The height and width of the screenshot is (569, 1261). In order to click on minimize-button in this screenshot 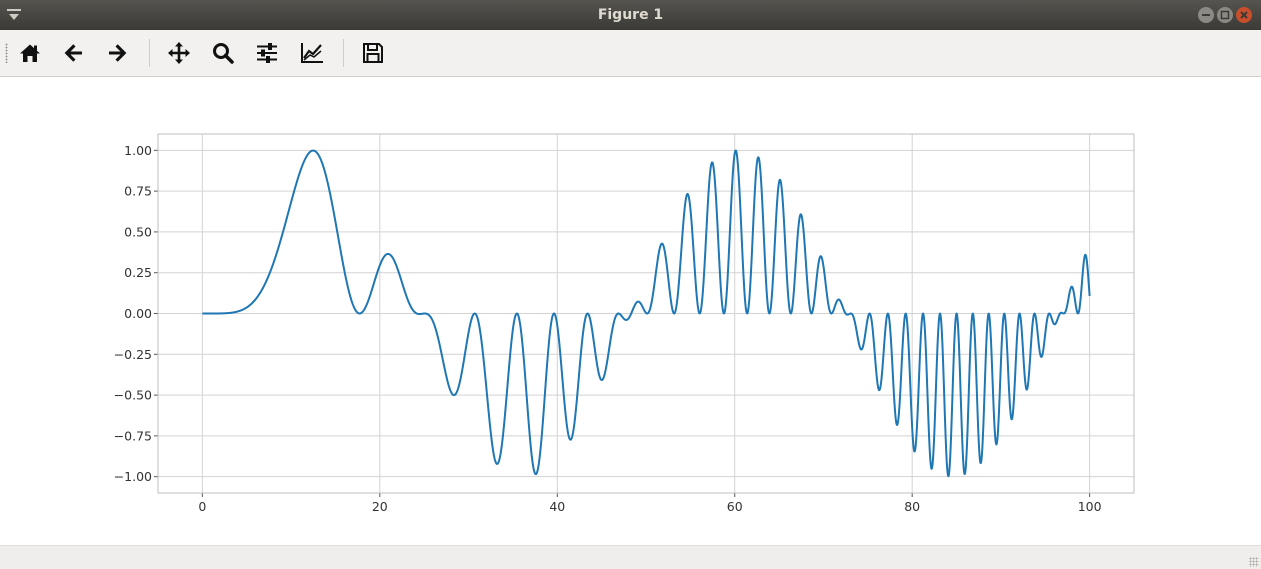, I will do `click(1206, 15)`.